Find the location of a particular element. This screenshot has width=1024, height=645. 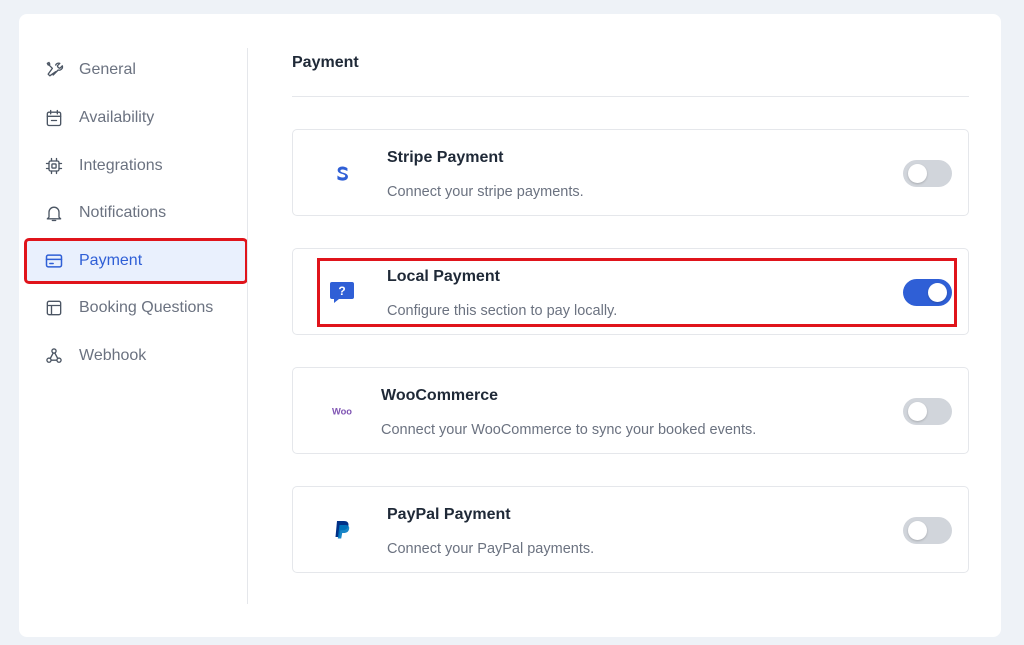

bell-icon is located at coordinates (54, 213).